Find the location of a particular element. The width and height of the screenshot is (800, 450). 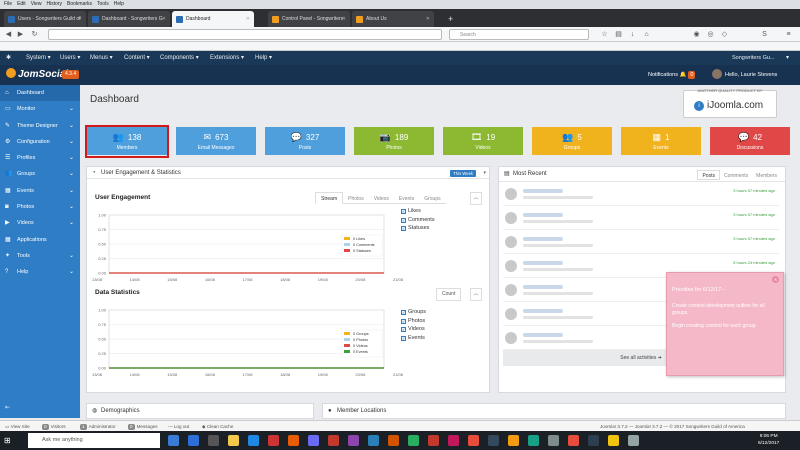

tab-groups: Groups is located at coordinates (432, 199).